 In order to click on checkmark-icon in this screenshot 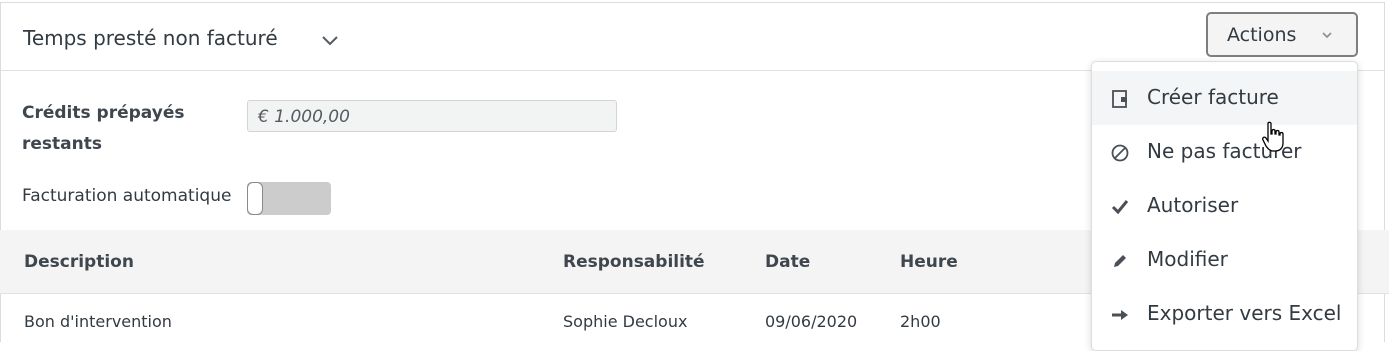, I will do `click(1120, 207)`.